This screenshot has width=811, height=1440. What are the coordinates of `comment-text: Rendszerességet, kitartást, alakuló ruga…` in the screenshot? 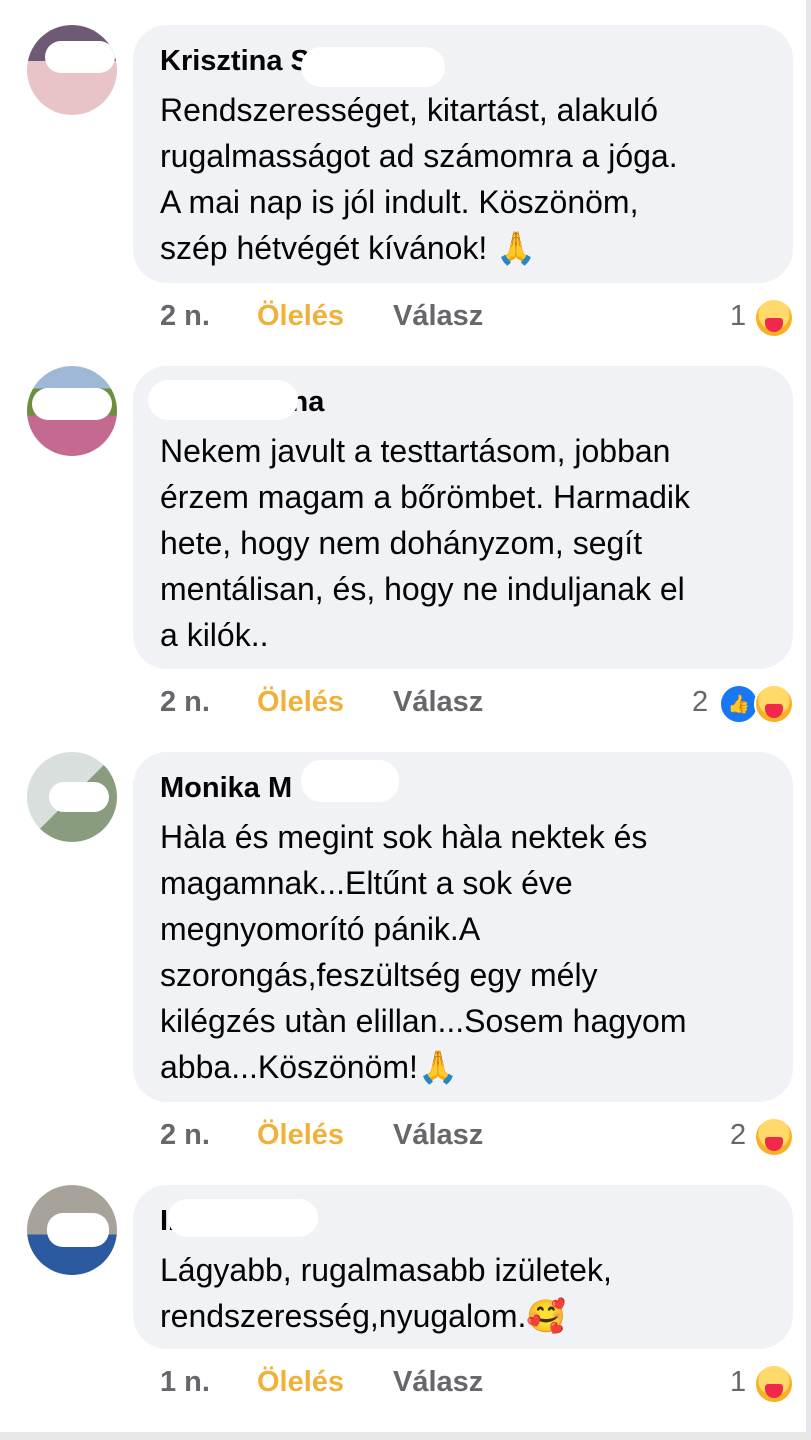 It's located at (419, 179).